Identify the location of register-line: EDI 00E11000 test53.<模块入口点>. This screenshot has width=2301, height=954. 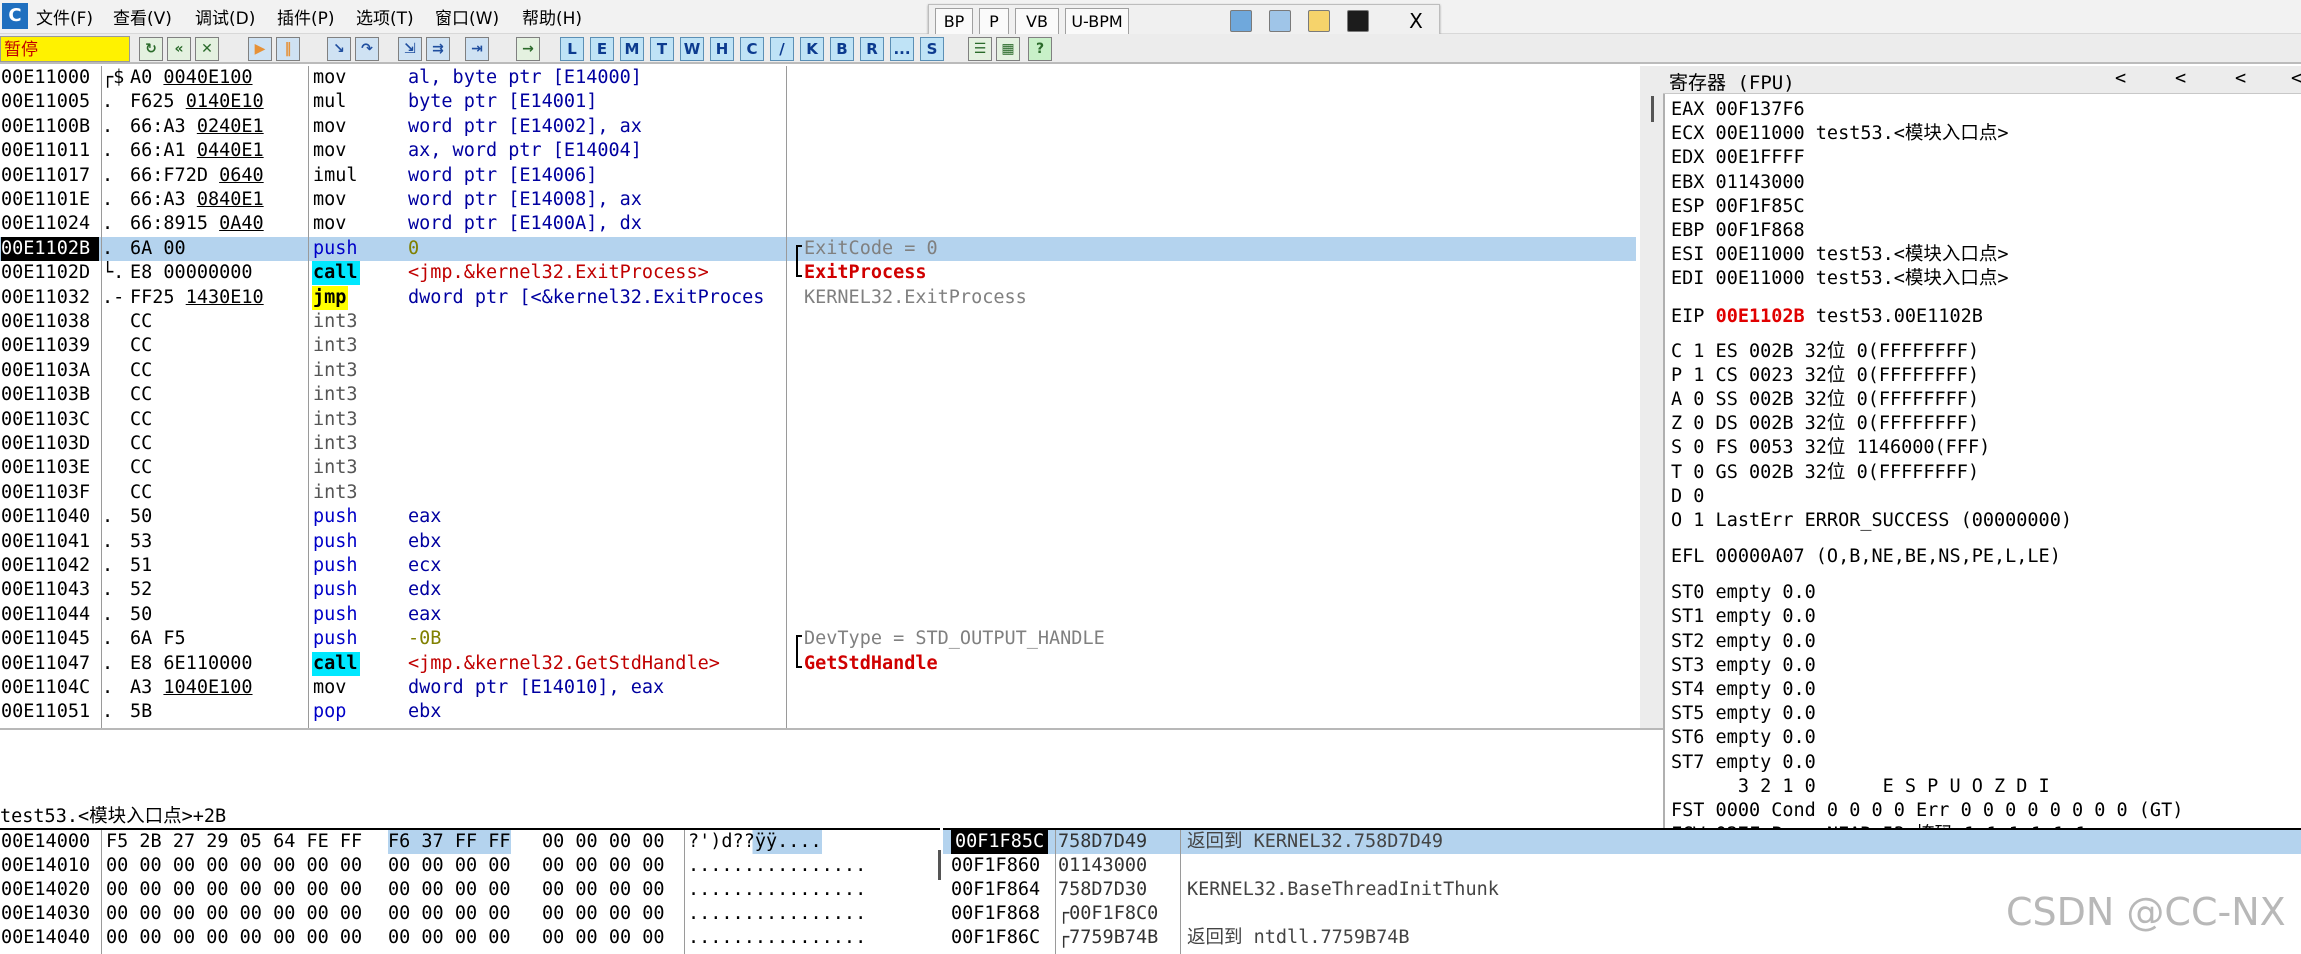
(1840, 279).